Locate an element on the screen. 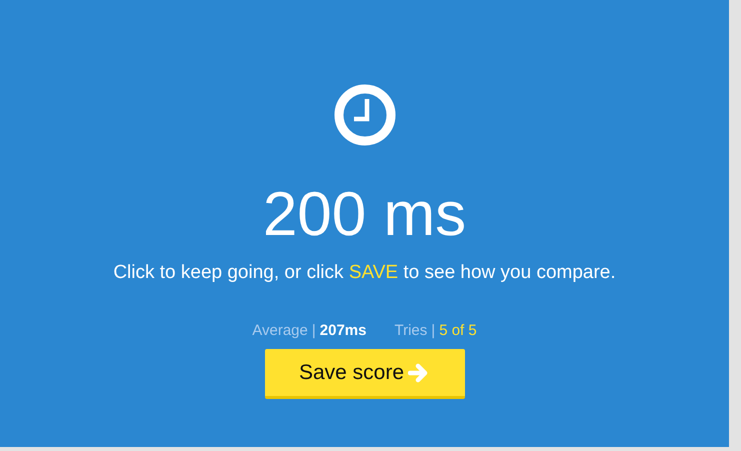  clock-icon is located at coordinates (365, 115).